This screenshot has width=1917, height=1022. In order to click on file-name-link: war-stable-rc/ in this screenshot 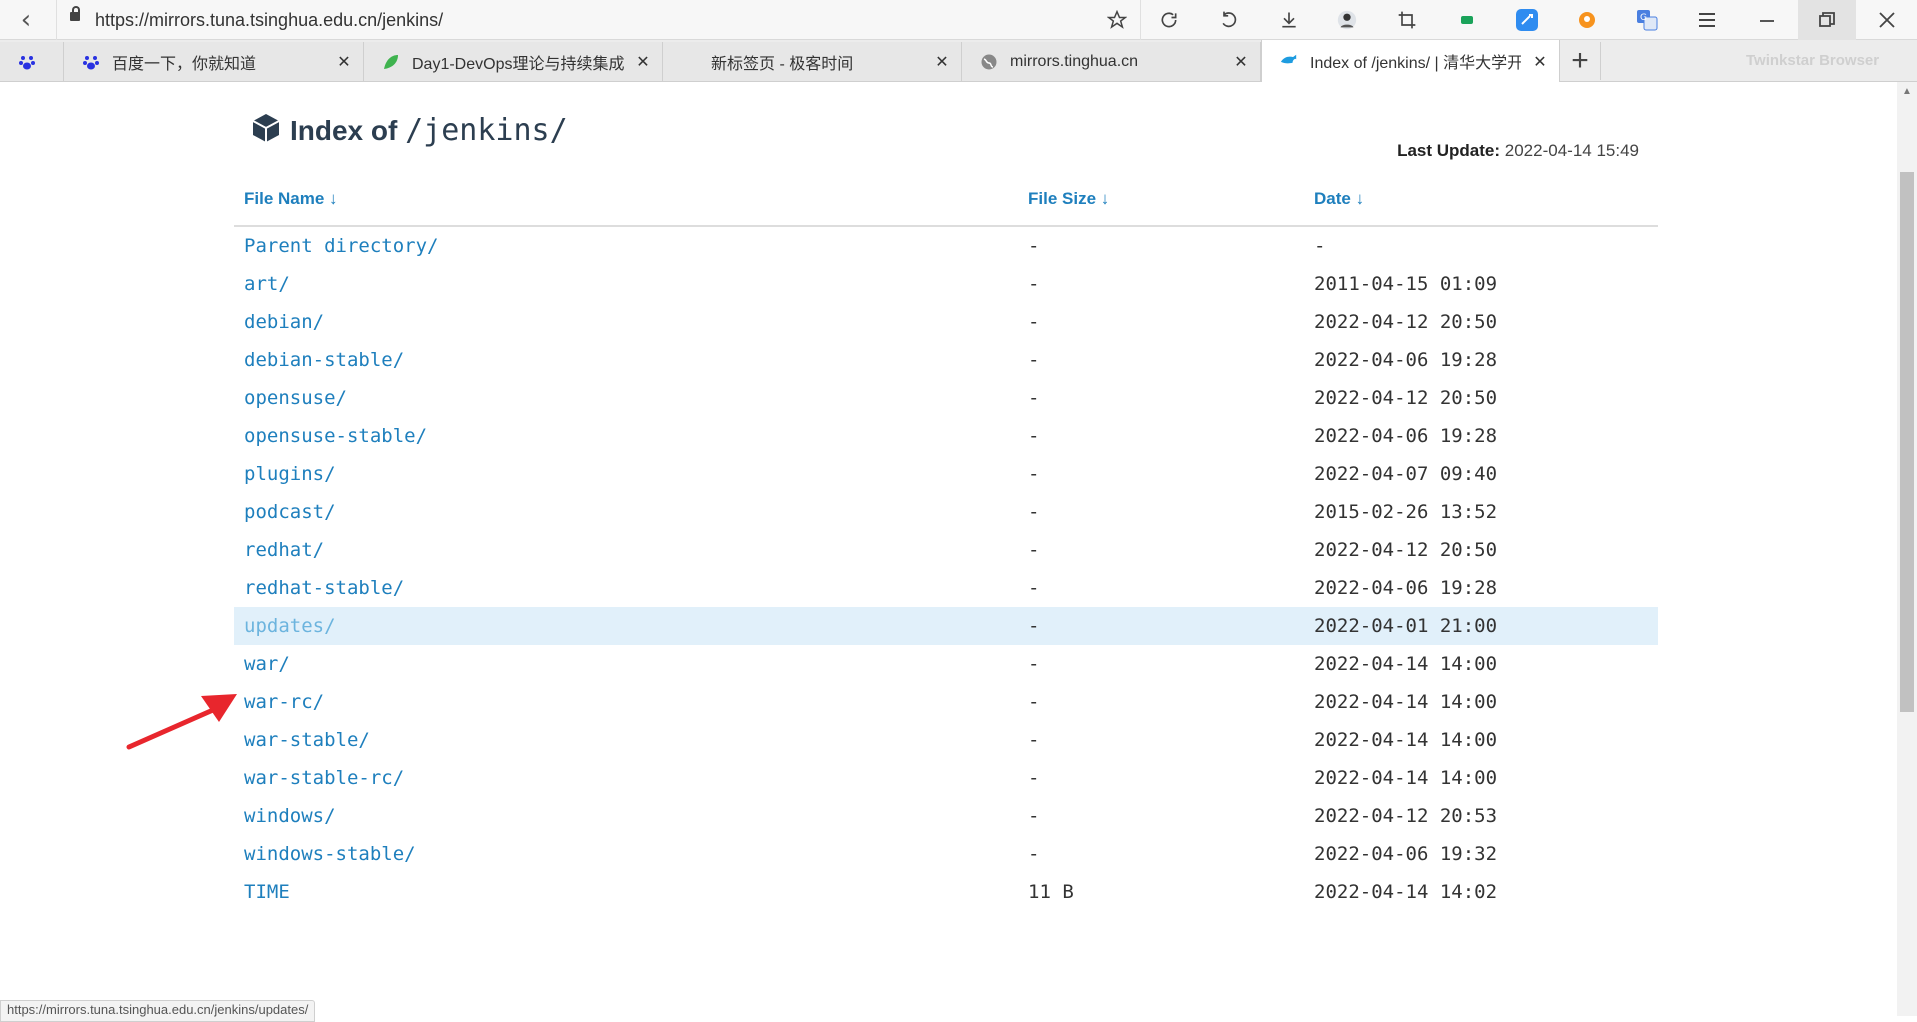, I will do `click(324, 778)`.